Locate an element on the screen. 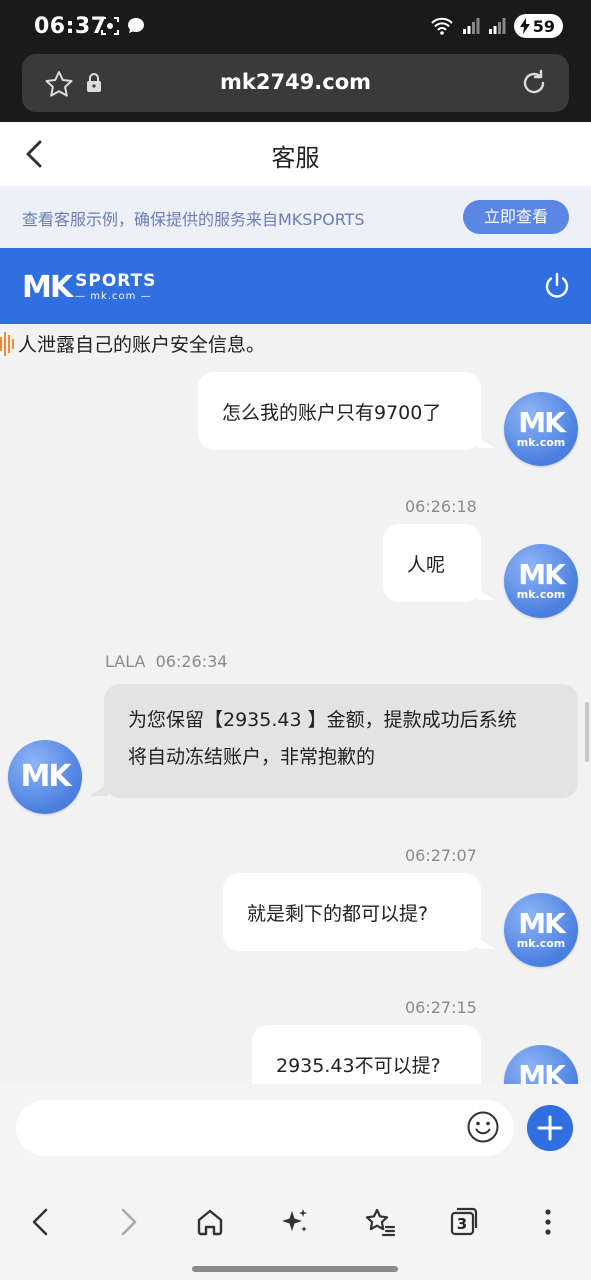 The height and width of the screenshot is (1280, 591). message-text: 2935.43不可以提? is located at coordinates (358, 1065).